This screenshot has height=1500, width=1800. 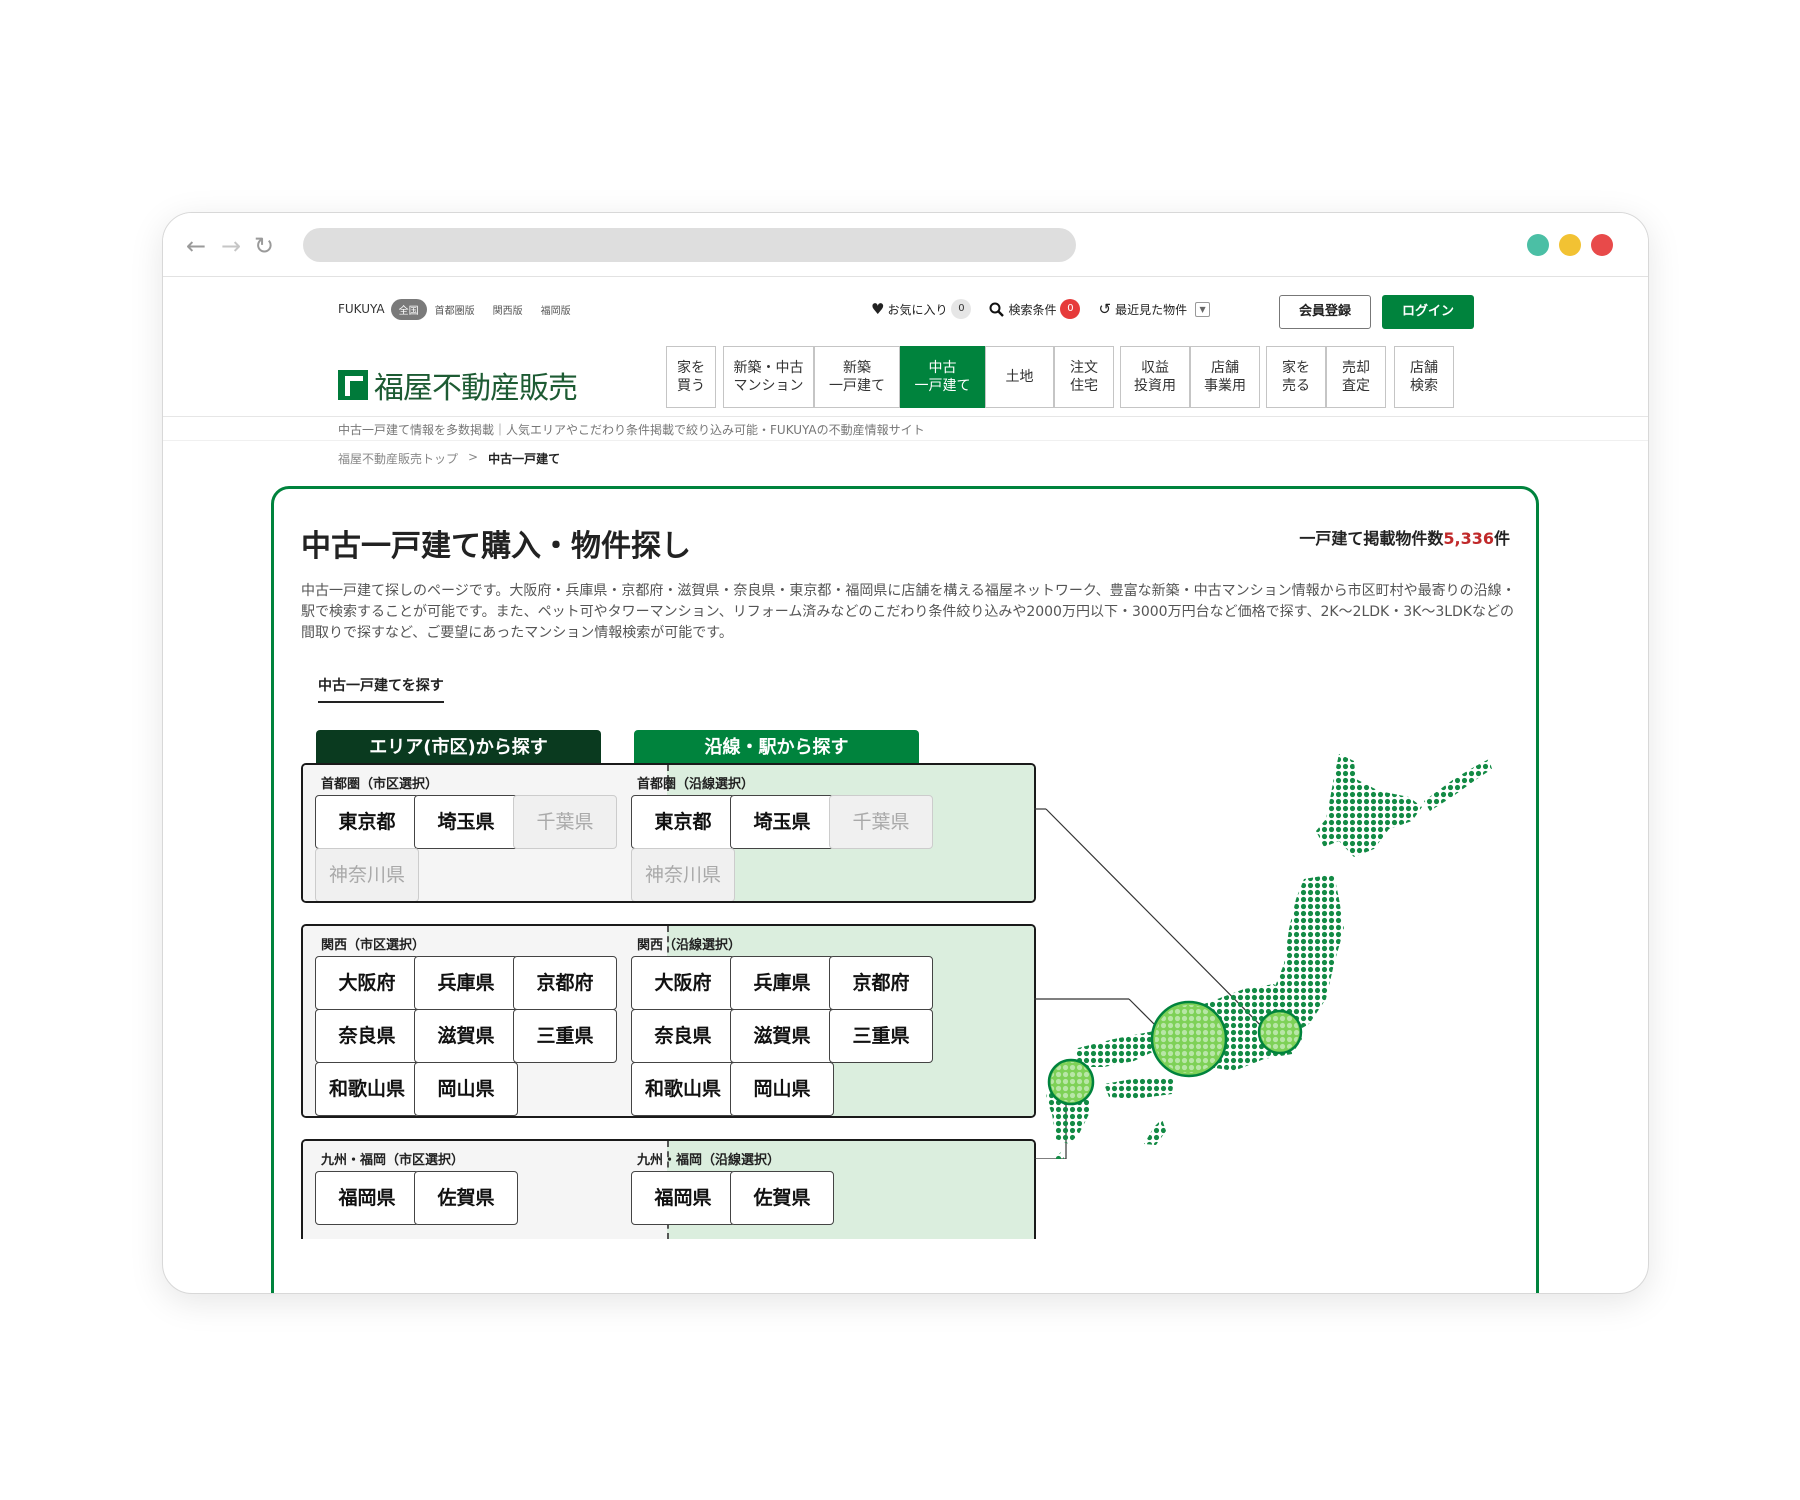 I want to click on listing-count: 一戸建て掲載物件数5,336件, so click(x=1404, y=537).